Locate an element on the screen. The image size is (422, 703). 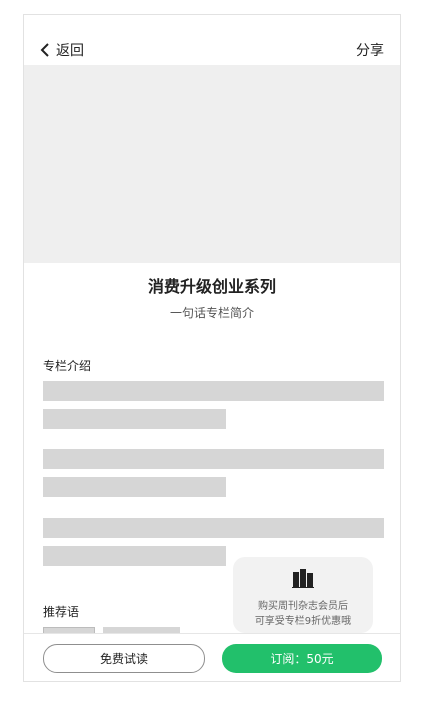
recommend-heading: 推荐语 is located at coordinates (61, 612).